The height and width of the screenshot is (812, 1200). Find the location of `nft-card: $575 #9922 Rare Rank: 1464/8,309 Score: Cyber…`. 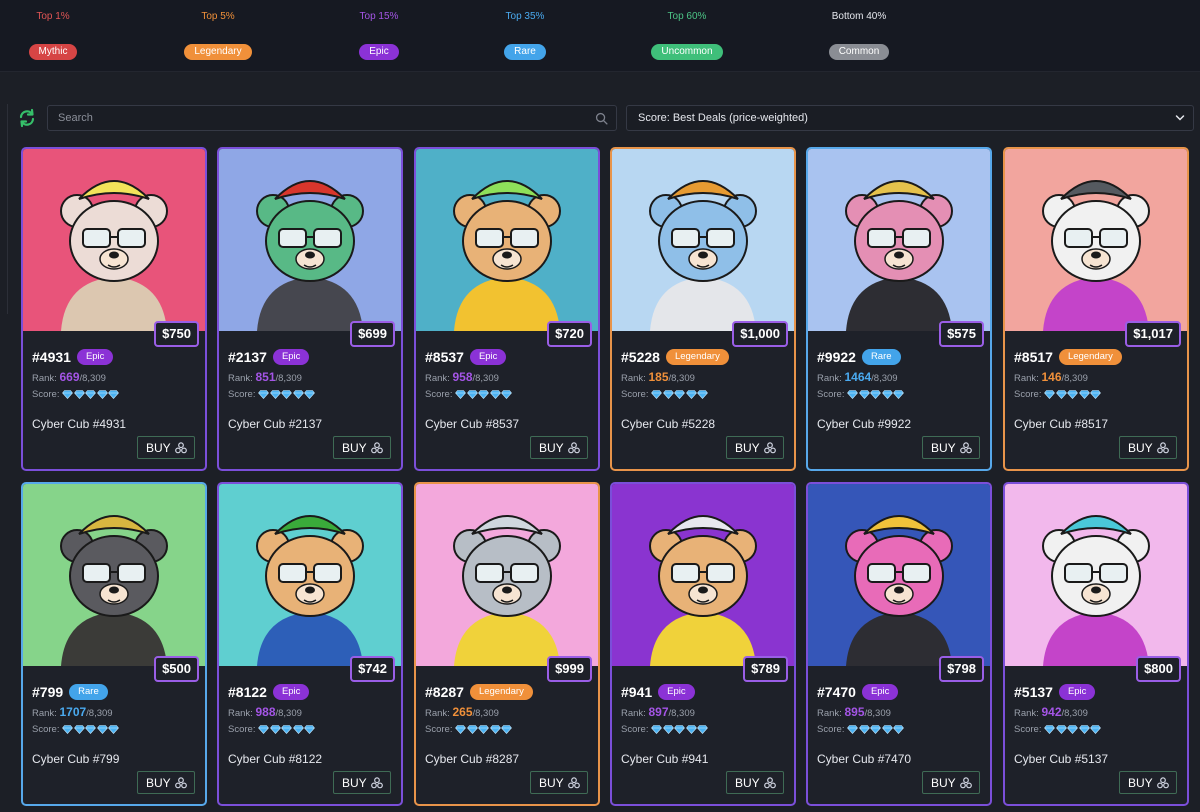

nft-card: $575 #9922 Rare Rank: 1464/8,309 Score: Cyber… is located at coordinates (899, 309).